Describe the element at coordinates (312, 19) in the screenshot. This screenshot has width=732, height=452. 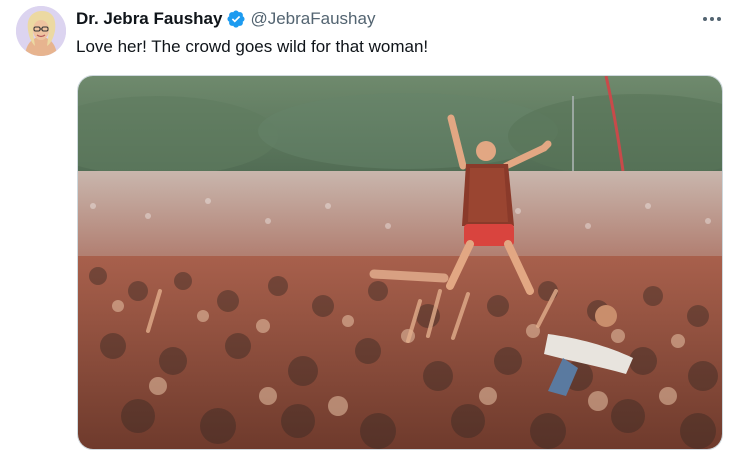
I see `author-handle: @JebraFaushay` at that location.